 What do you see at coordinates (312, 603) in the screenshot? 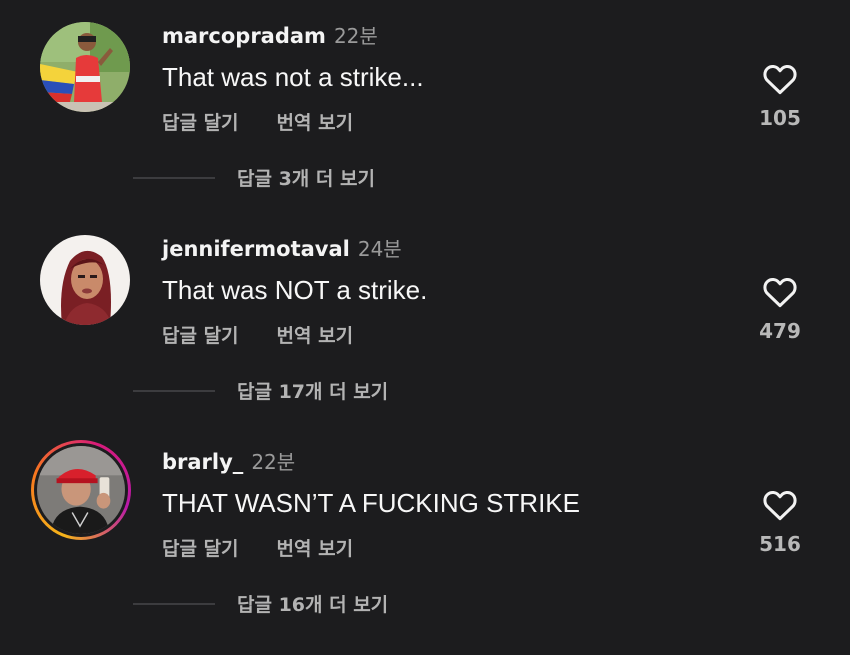
I see `view-more-replies-label: 답글 16개 더 보기` at bounding box center [312, 603].